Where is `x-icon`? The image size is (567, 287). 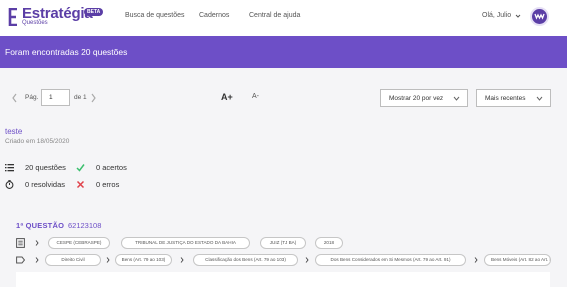
x-icon is located at coordinates (80, 184).